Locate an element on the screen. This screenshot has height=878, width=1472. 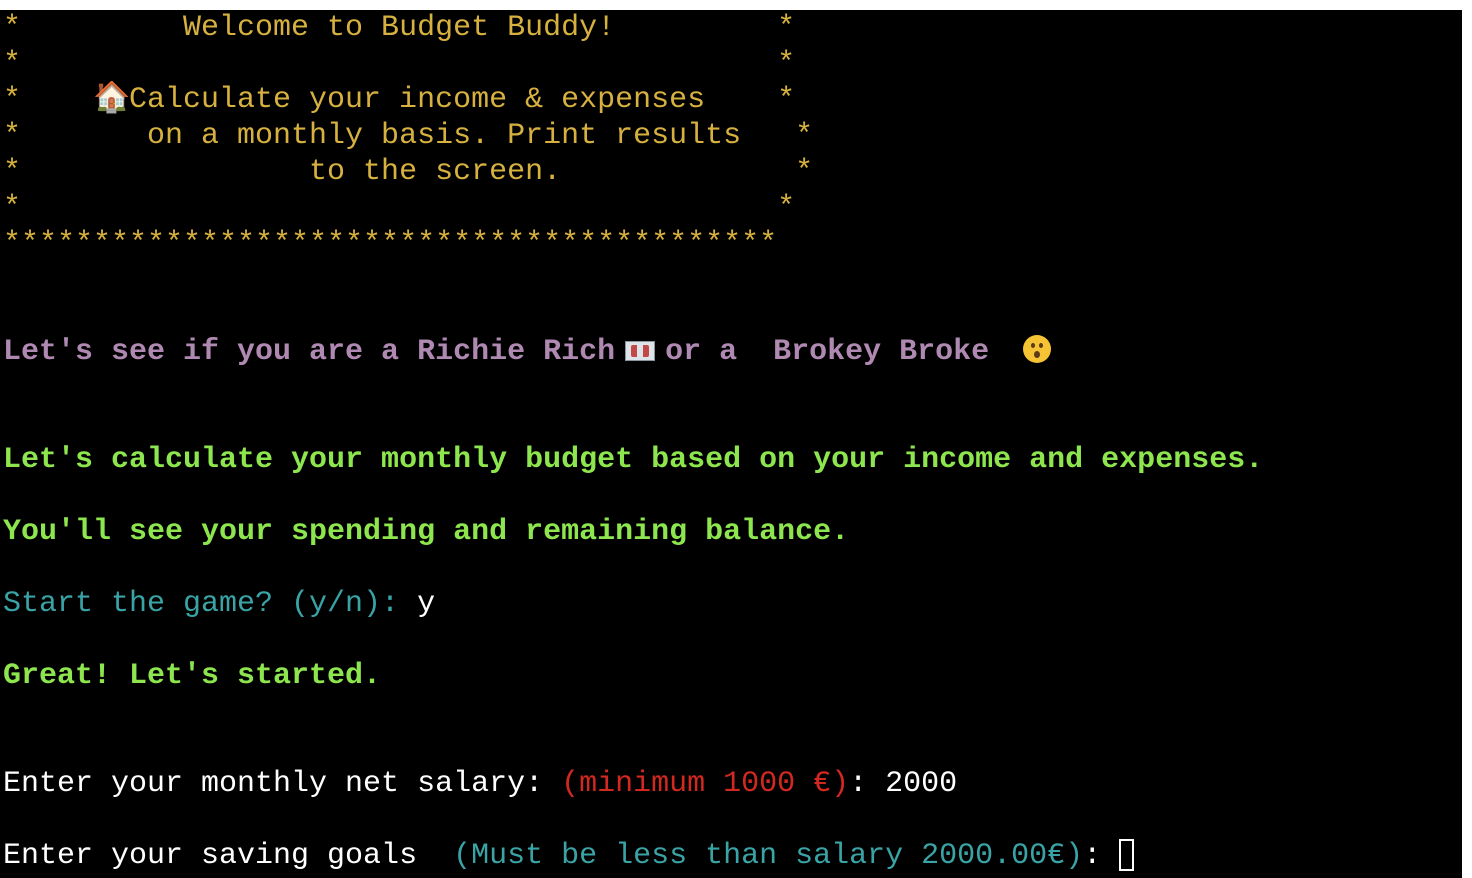
salary-prompt-suffix: : is located at coordinates (867, 784).